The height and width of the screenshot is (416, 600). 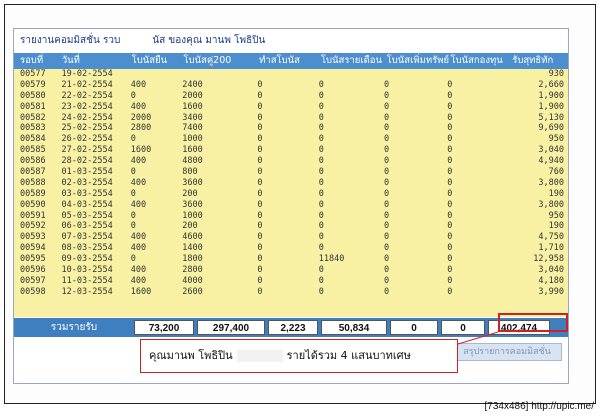 I want to click on cell-bonus-pair: 3600, so click(x=192, y=182).